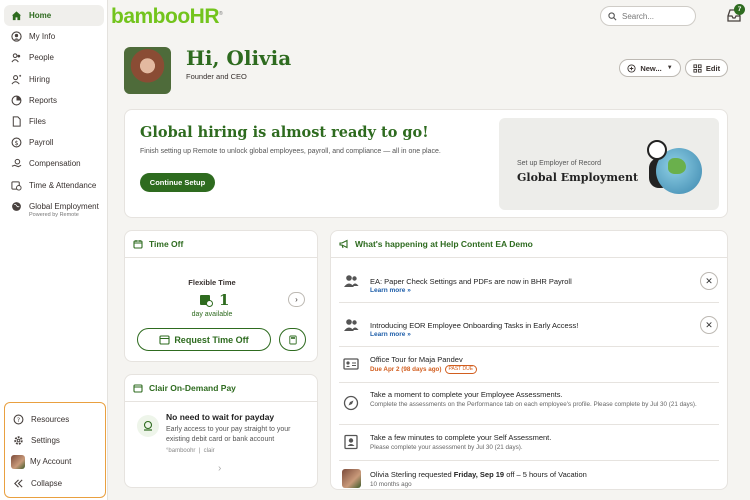 This screenshot has width=750, height=500. Describe the element at coordinates (167, 17) in the screenshot. I see `bamboohr-logo: bambooHR®` at that location.